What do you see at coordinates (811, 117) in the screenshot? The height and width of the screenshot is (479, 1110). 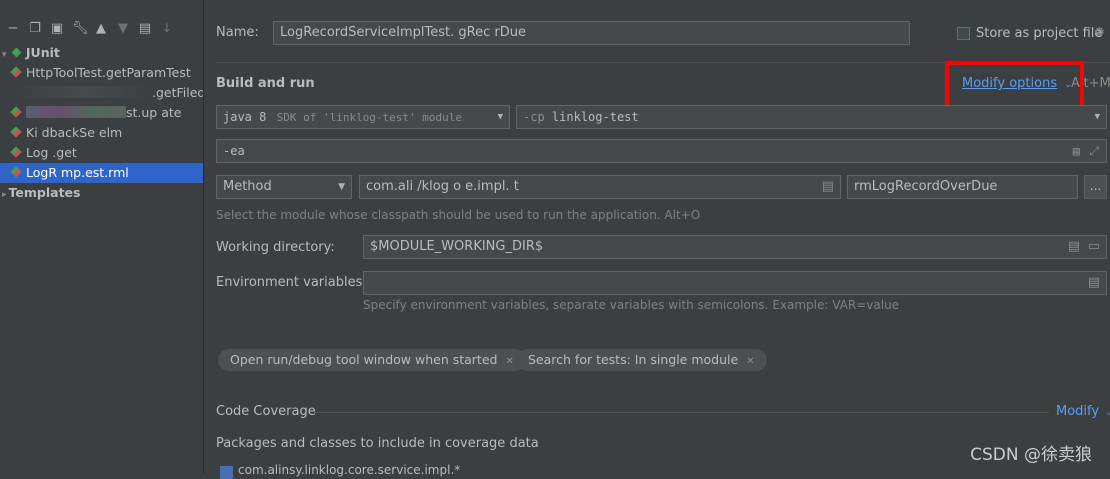 I see `classpath-select: -cp linklog-test ▼` at bounding box center [811, 117].